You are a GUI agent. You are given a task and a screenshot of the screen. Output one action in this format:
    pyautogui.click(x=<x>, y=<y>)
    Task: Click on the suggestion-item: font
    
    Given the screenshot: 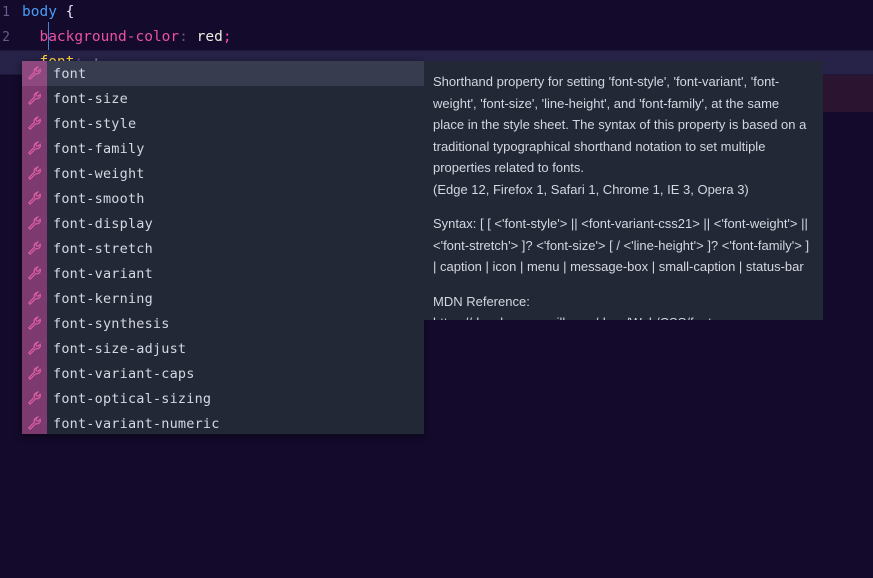 What is the action you would take?
    pyautogui.click(x=223, y=73)
    